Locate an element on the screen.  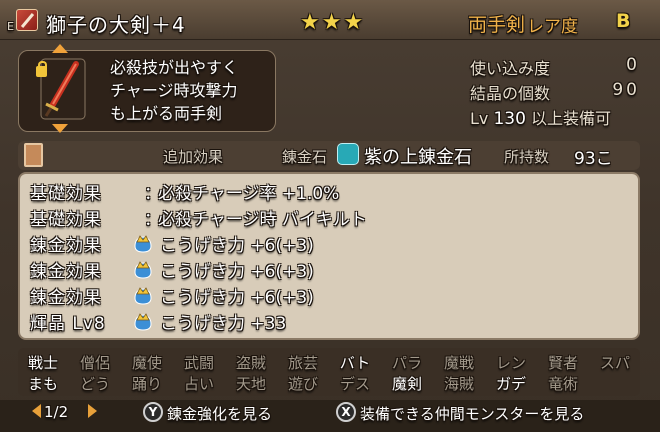
view-alchemy-button: 錬金強化を見る is located at coordinates (219, 413).